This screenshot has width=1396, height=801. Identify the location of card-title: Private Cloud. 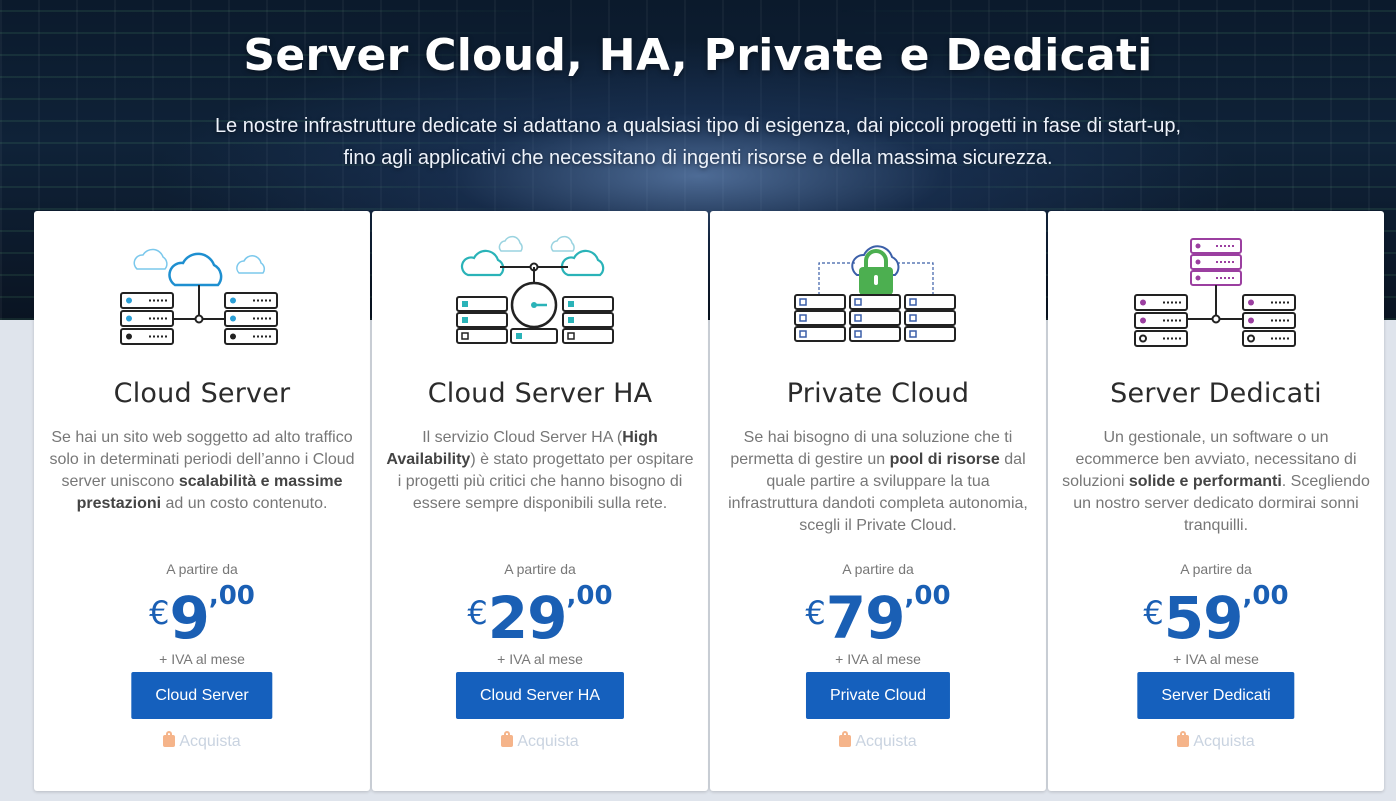
(878, 393).